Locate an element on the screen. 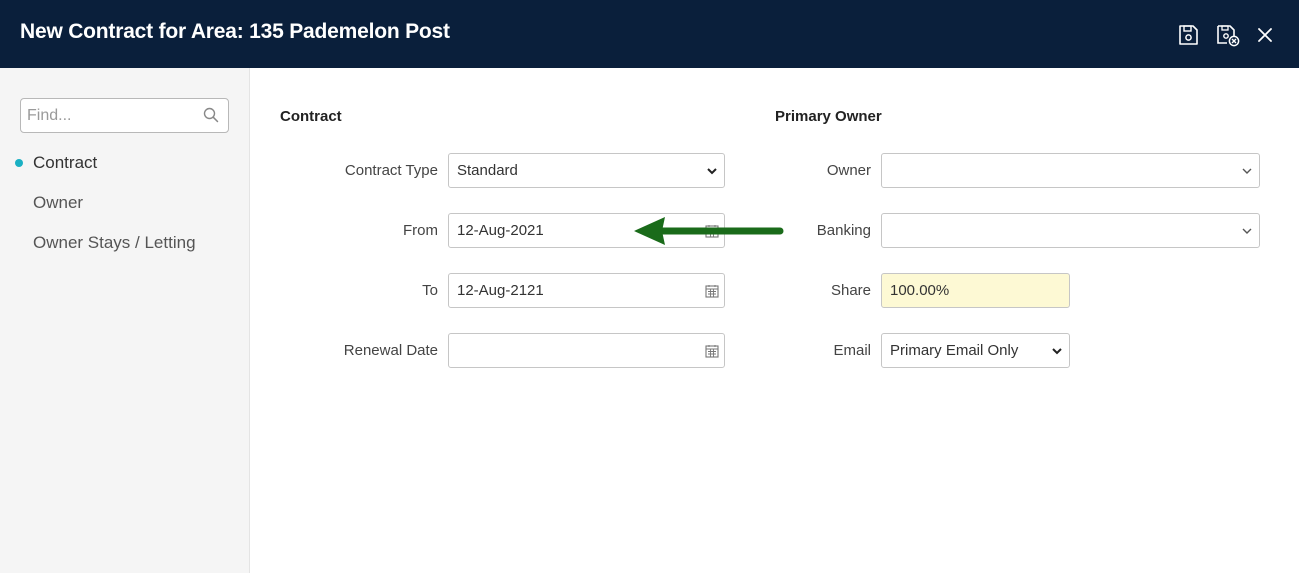  from-label: From is located at coordinates (420, 230).